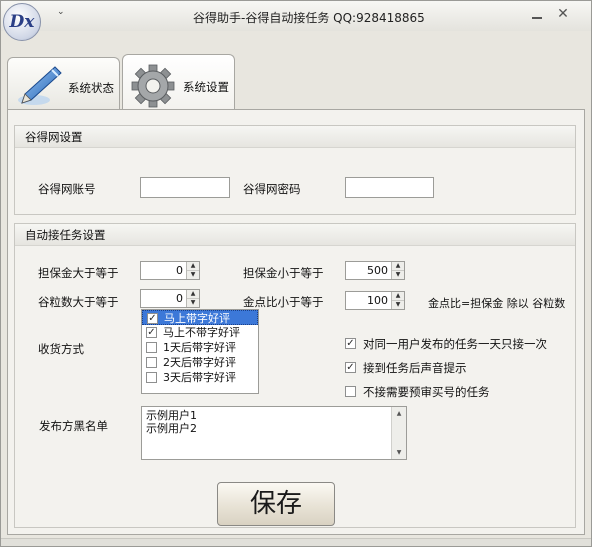  I want to click on status-bar, so click(296, 542).